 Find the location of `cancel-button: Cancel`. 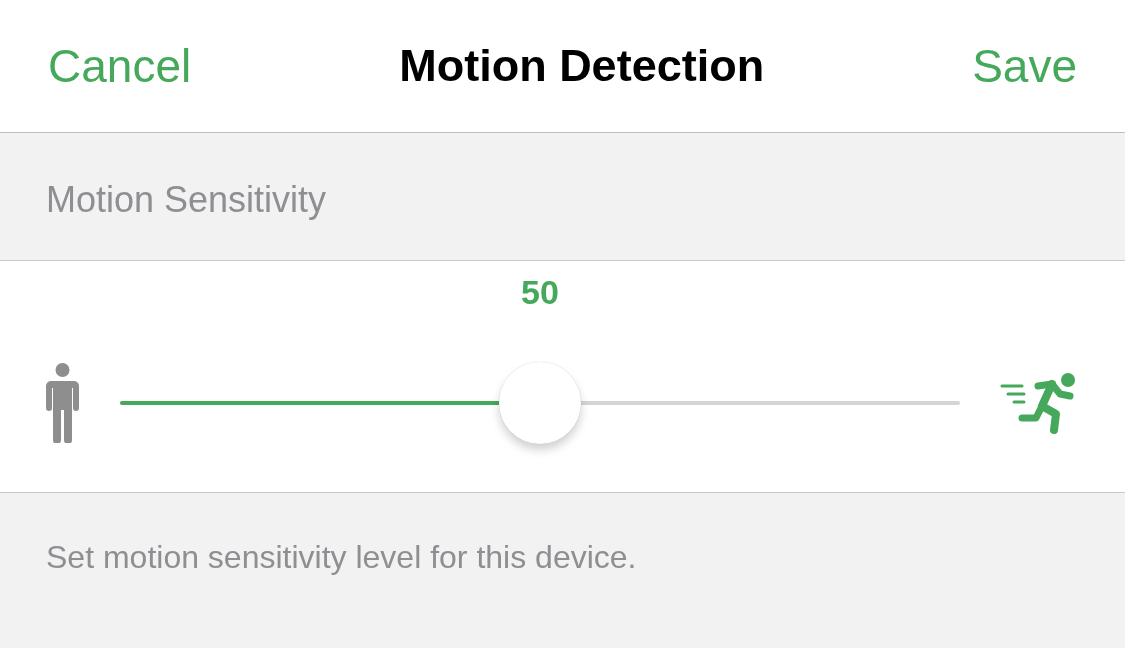

cancel-button: Cancel is located at coordinates (120, 66).